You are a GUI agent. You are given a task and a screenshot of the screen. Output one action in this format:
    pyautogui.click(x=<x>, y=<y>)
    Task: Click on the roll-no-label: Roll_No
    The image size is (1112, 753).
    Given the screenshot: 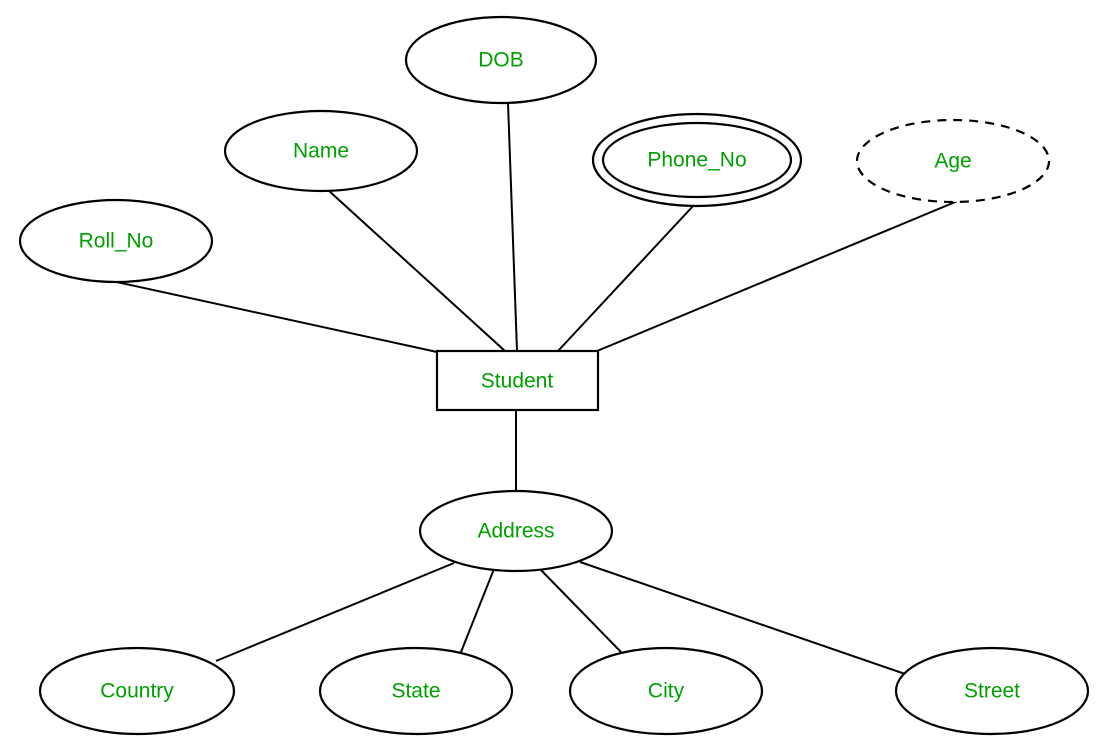 What is the action you would take?
    pyautogui.click(x=116, y=241)
    